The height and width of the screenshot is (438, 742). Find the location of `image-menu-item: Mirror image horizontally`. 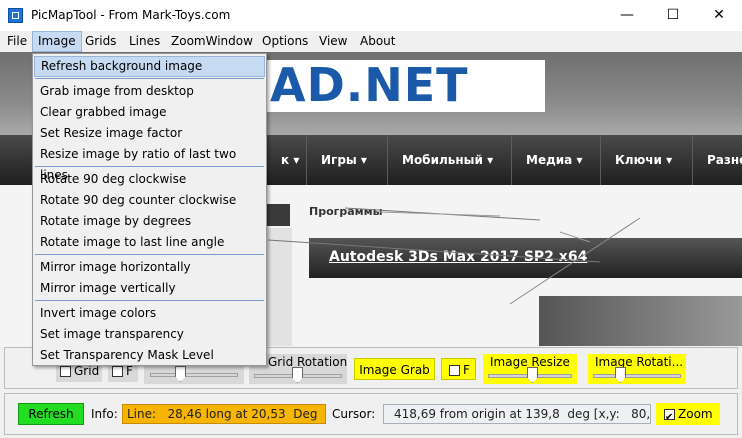

image-menu-item: Mirror image horizontally is located at coordinates (149, 267).